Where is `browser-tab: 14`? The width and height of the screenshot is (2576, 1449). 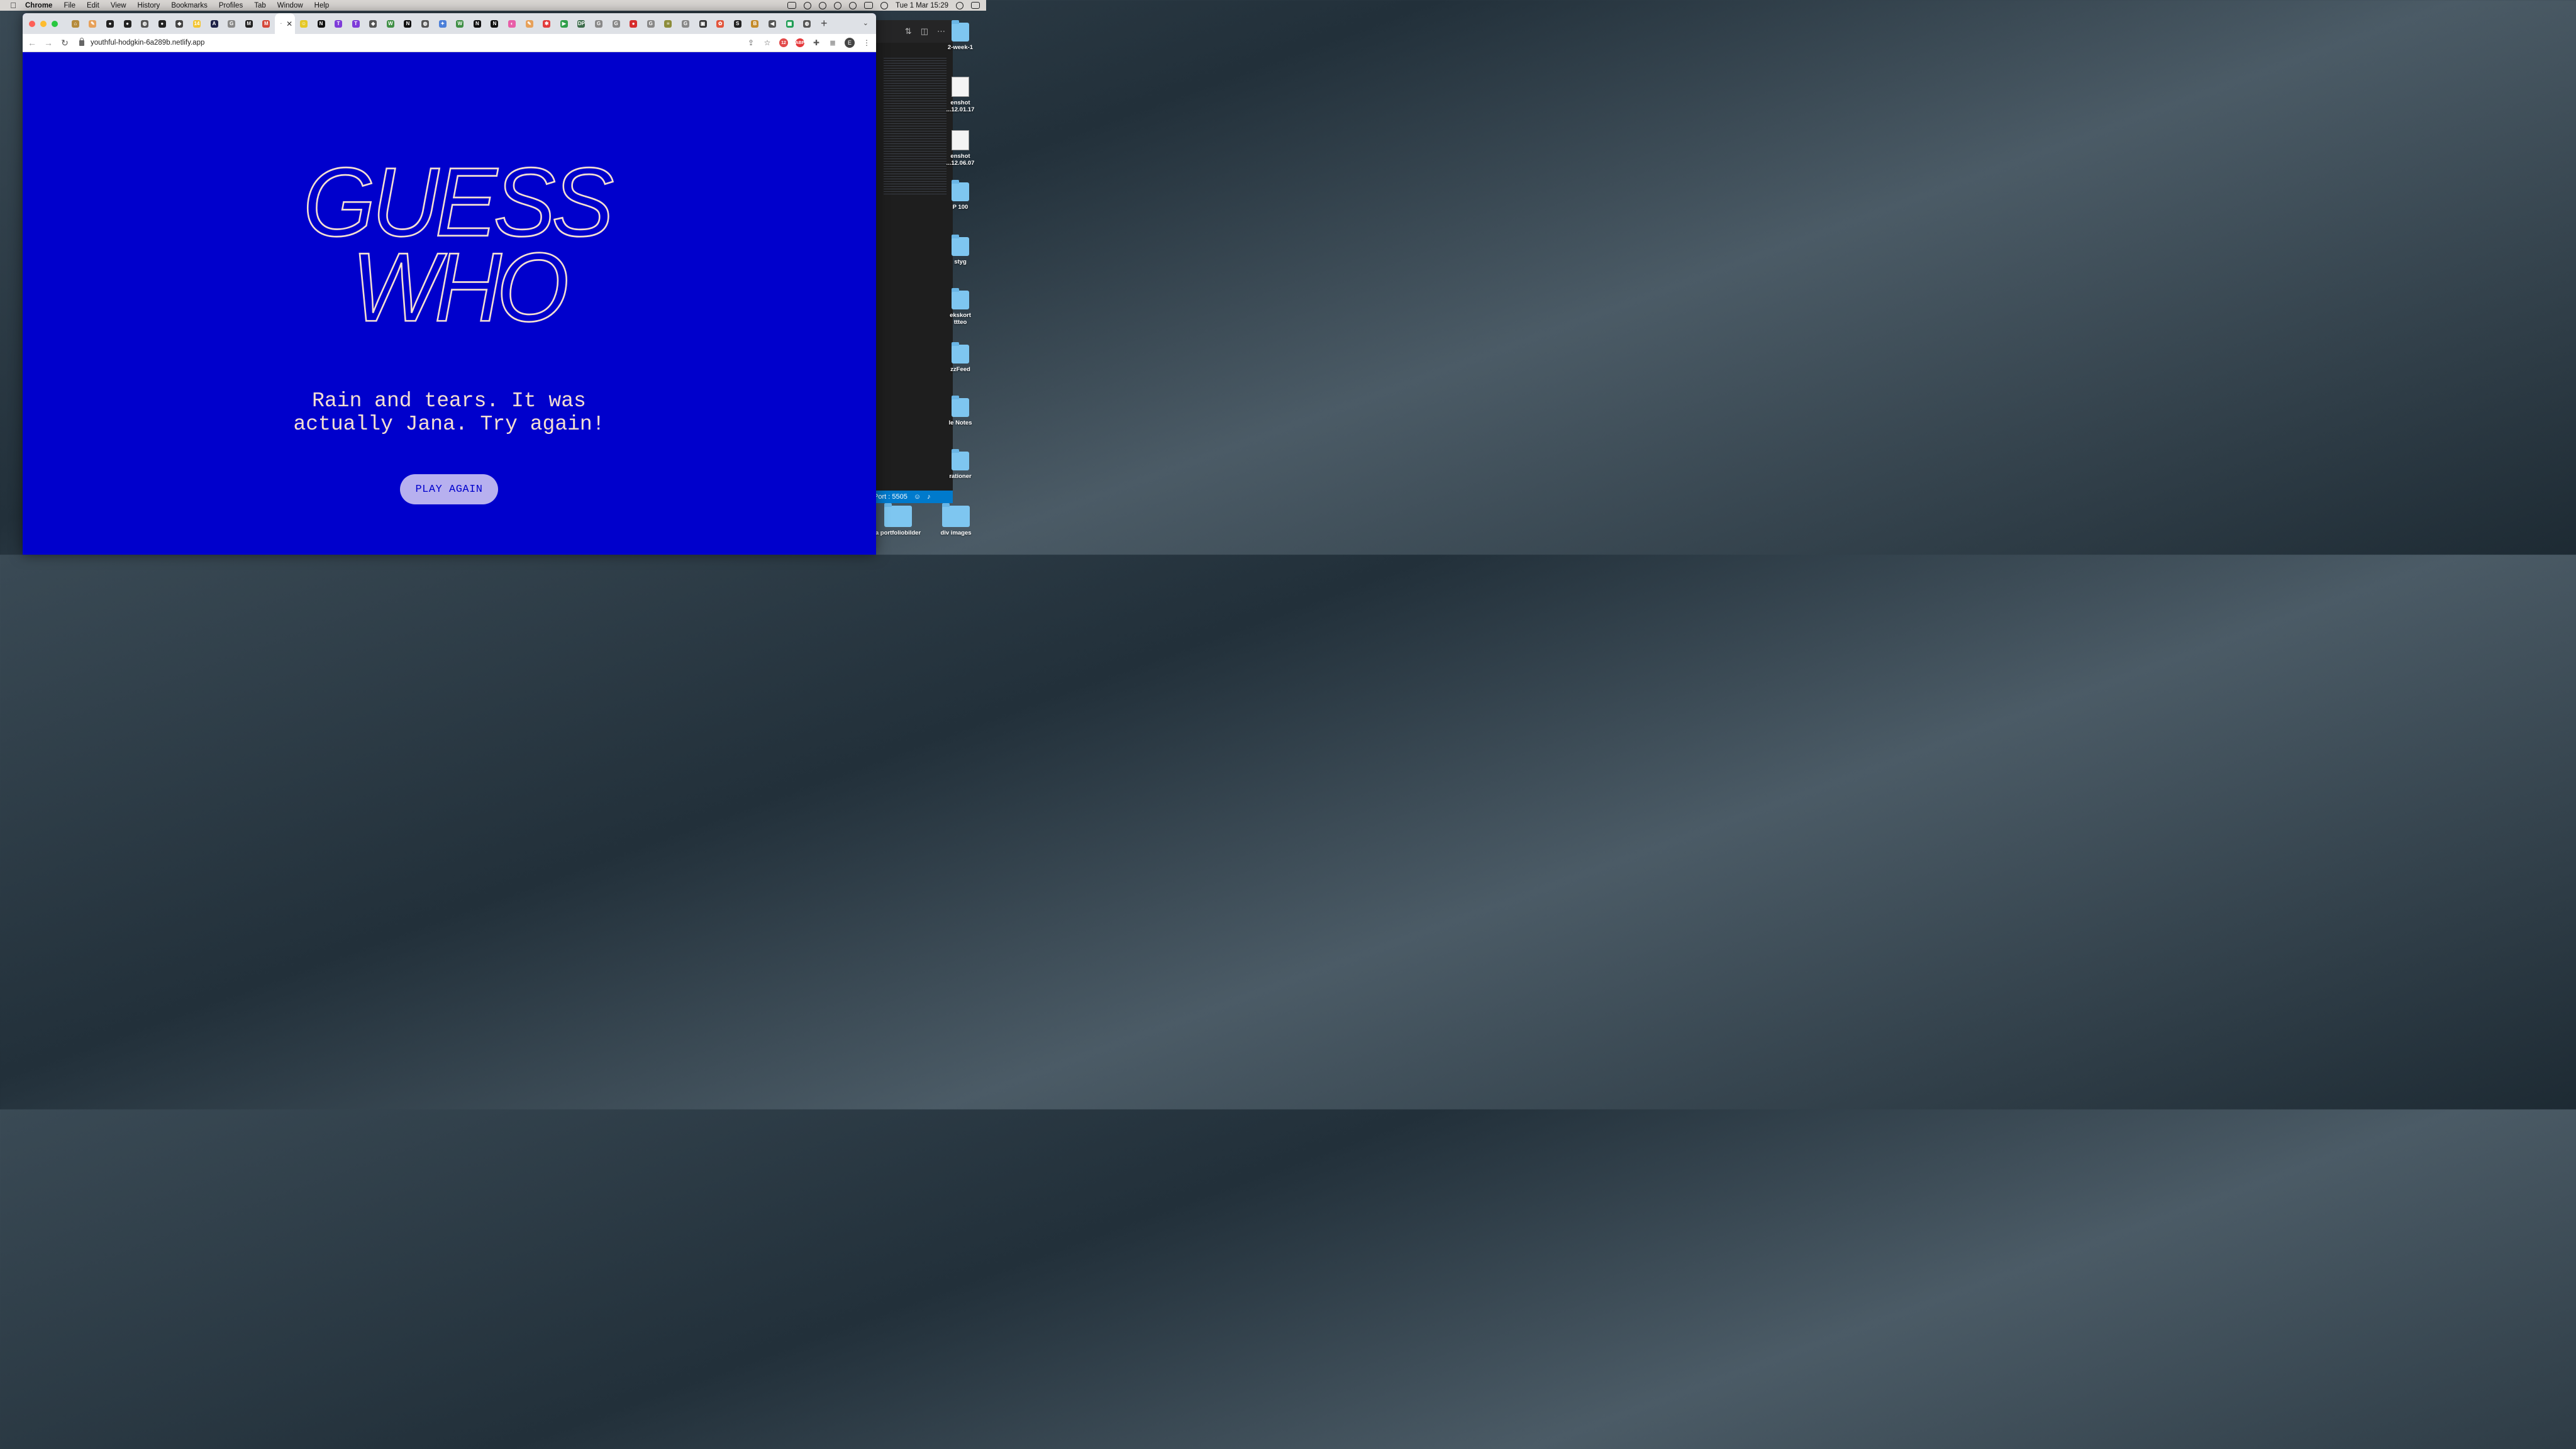 browser-tab: 14 is located at coordinates (197, 23).